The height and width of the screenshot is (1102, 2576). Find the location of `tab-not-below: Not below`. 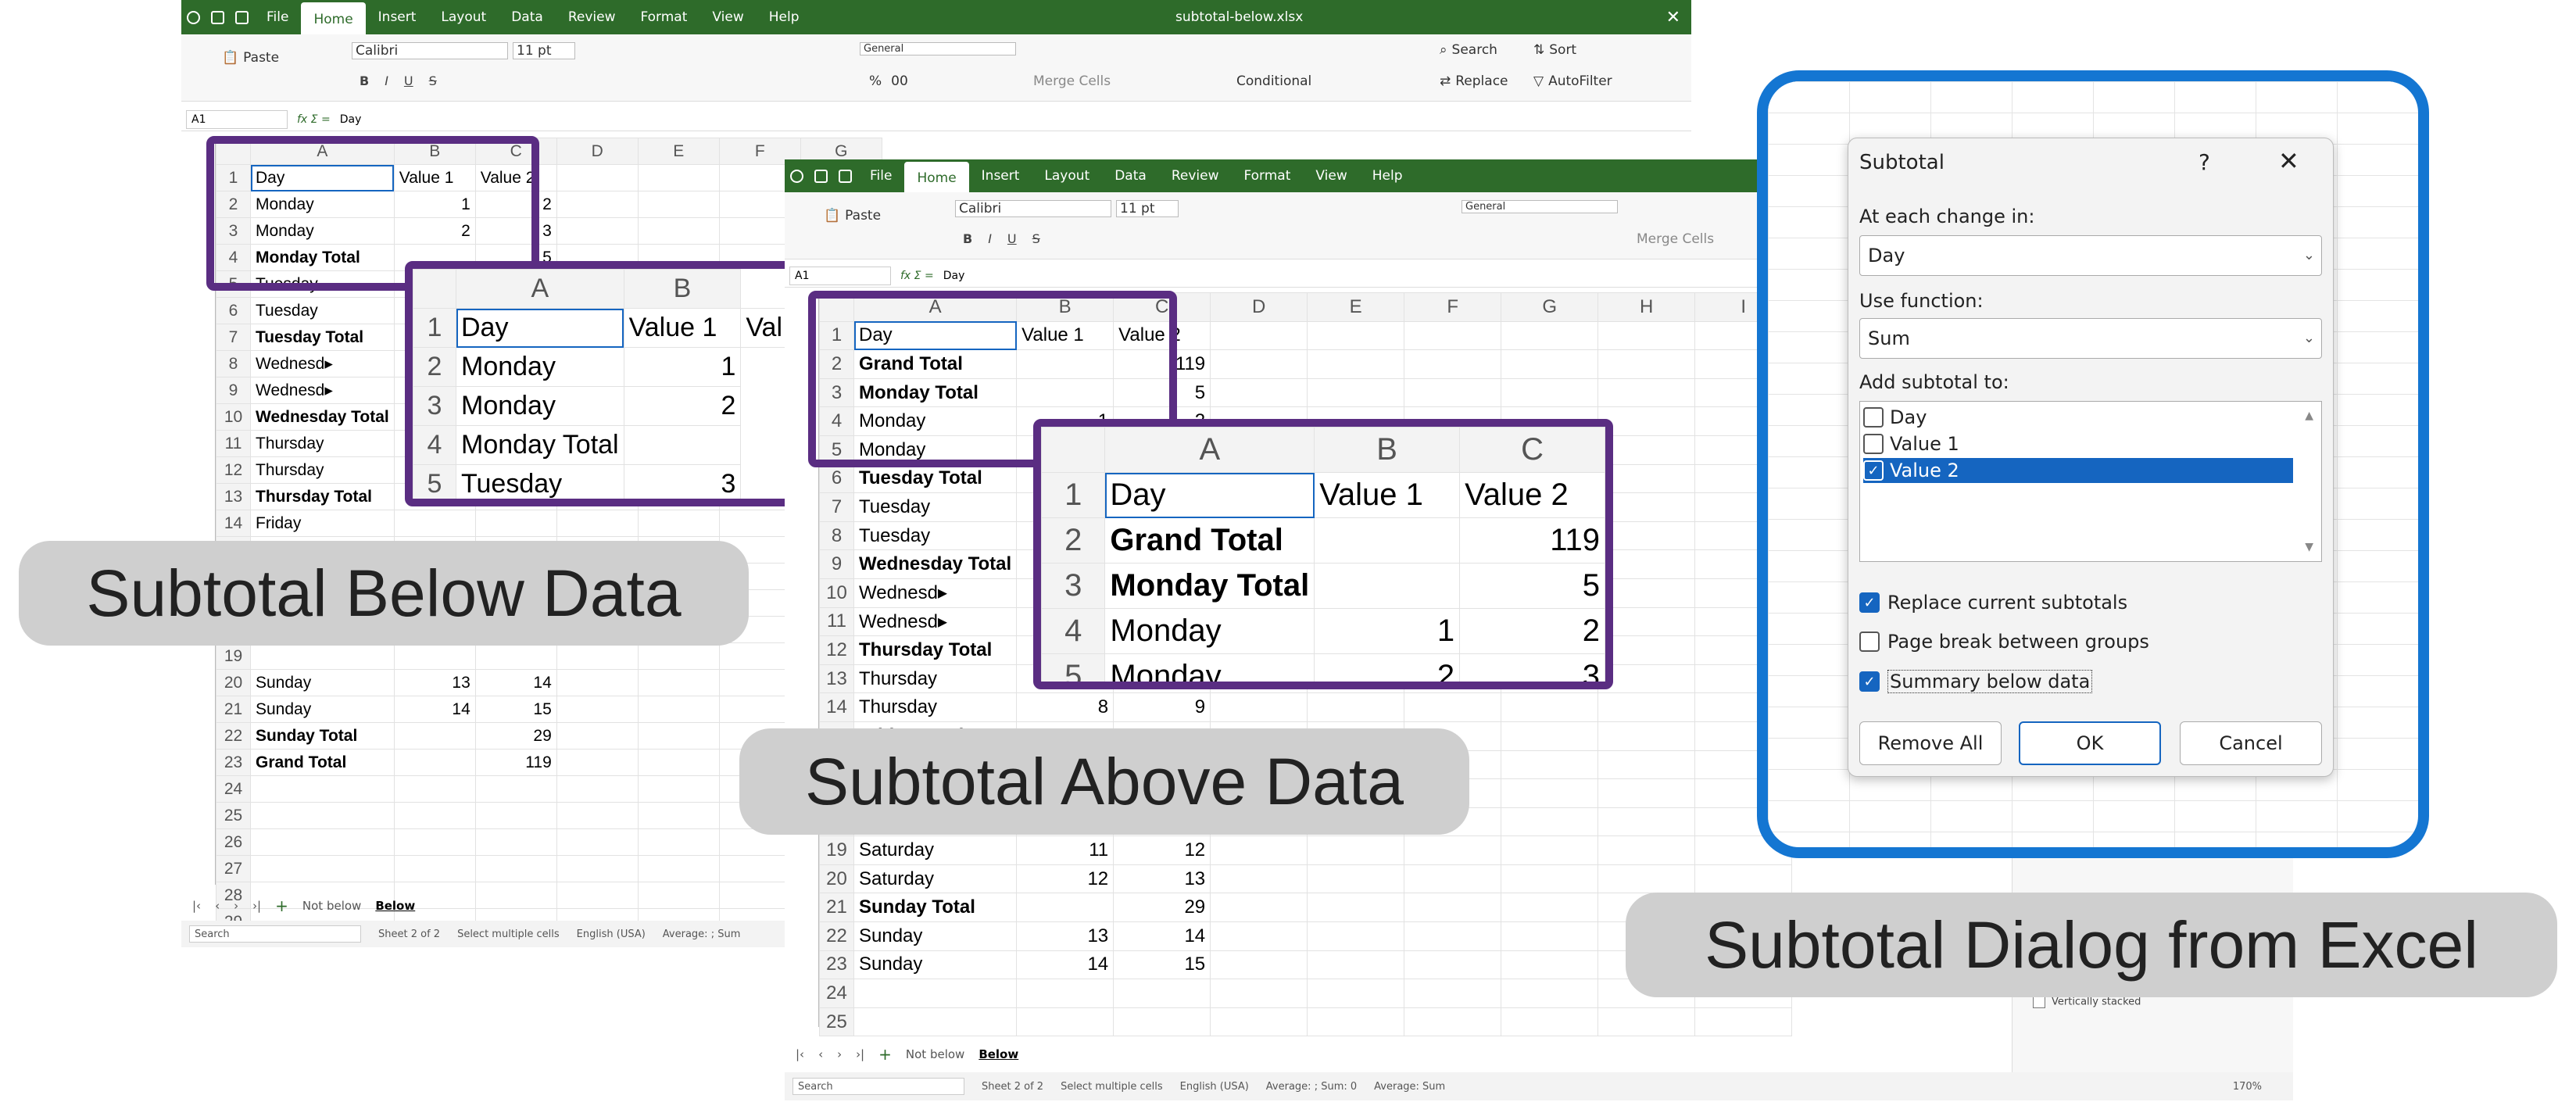

tab-not-below: Not below is located at coordinates (331, 906).